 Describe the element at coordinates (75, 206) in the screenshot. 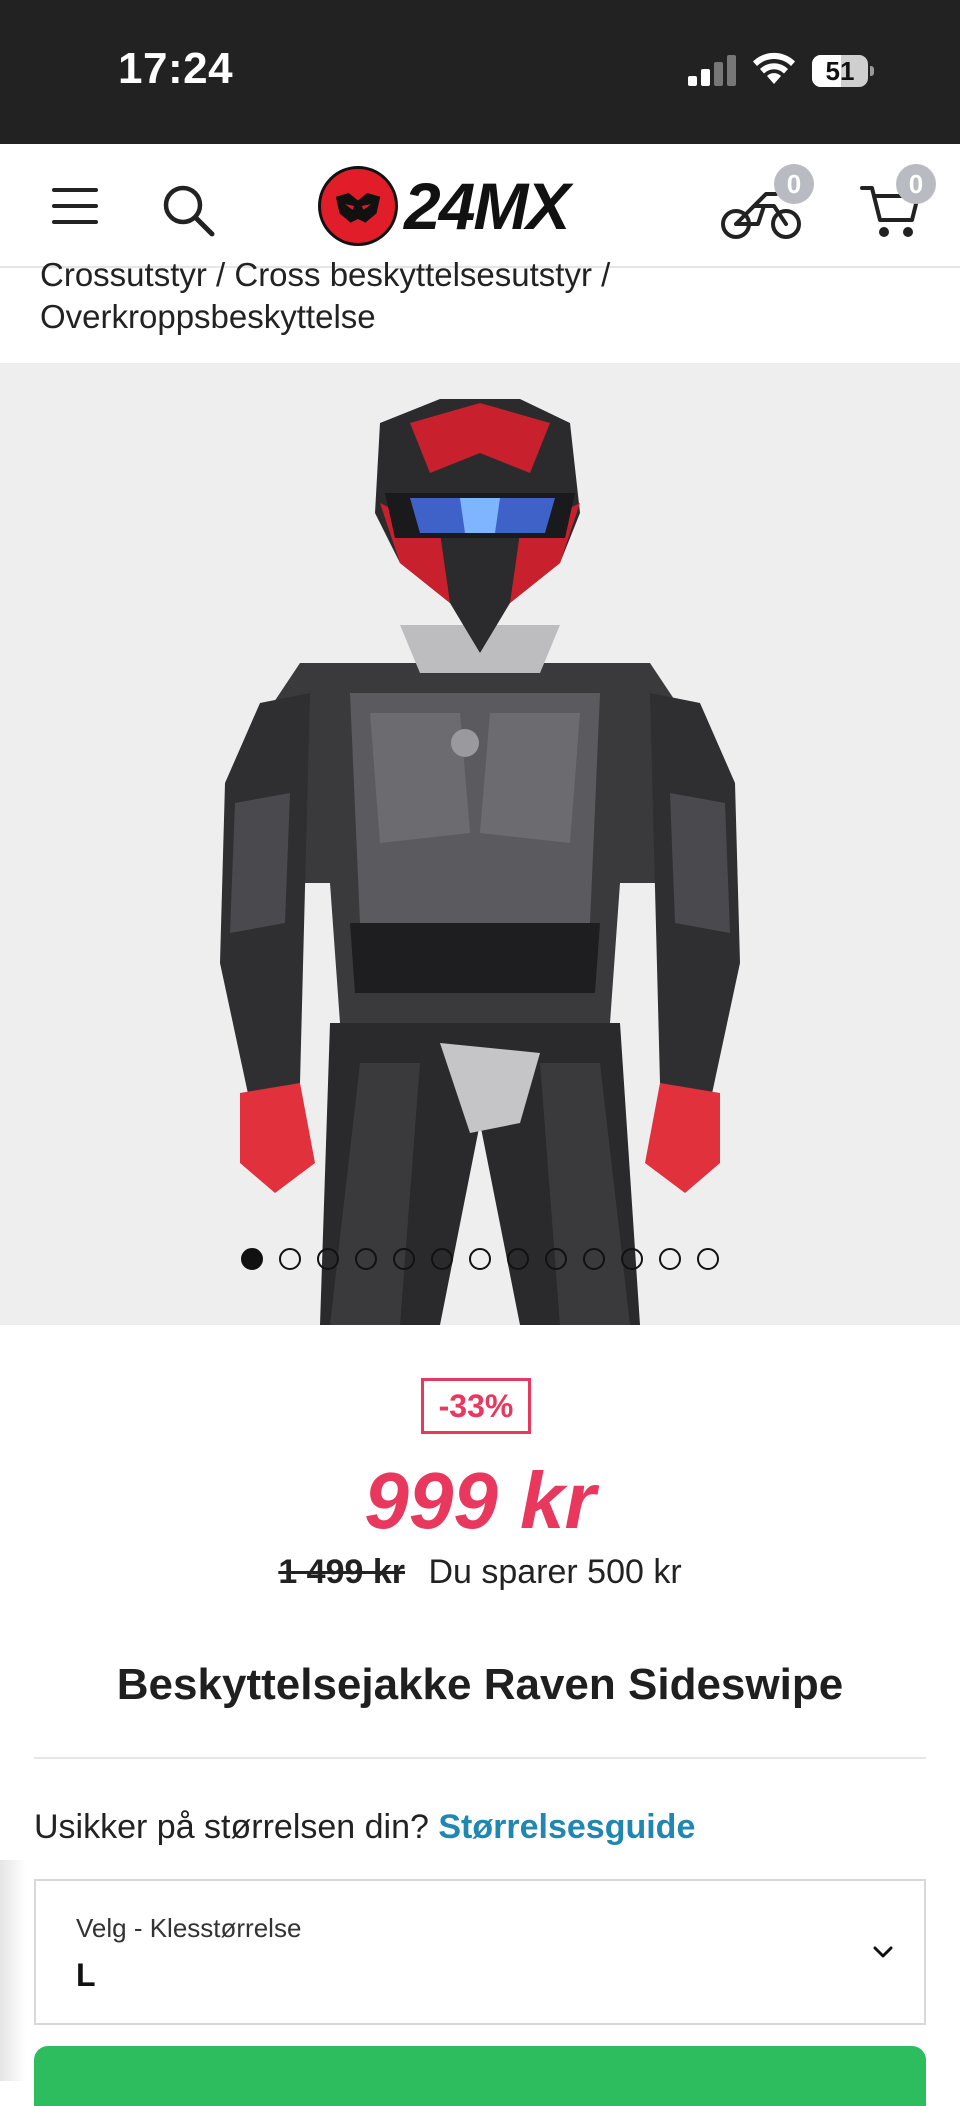

I see `menu-icon` at that location.